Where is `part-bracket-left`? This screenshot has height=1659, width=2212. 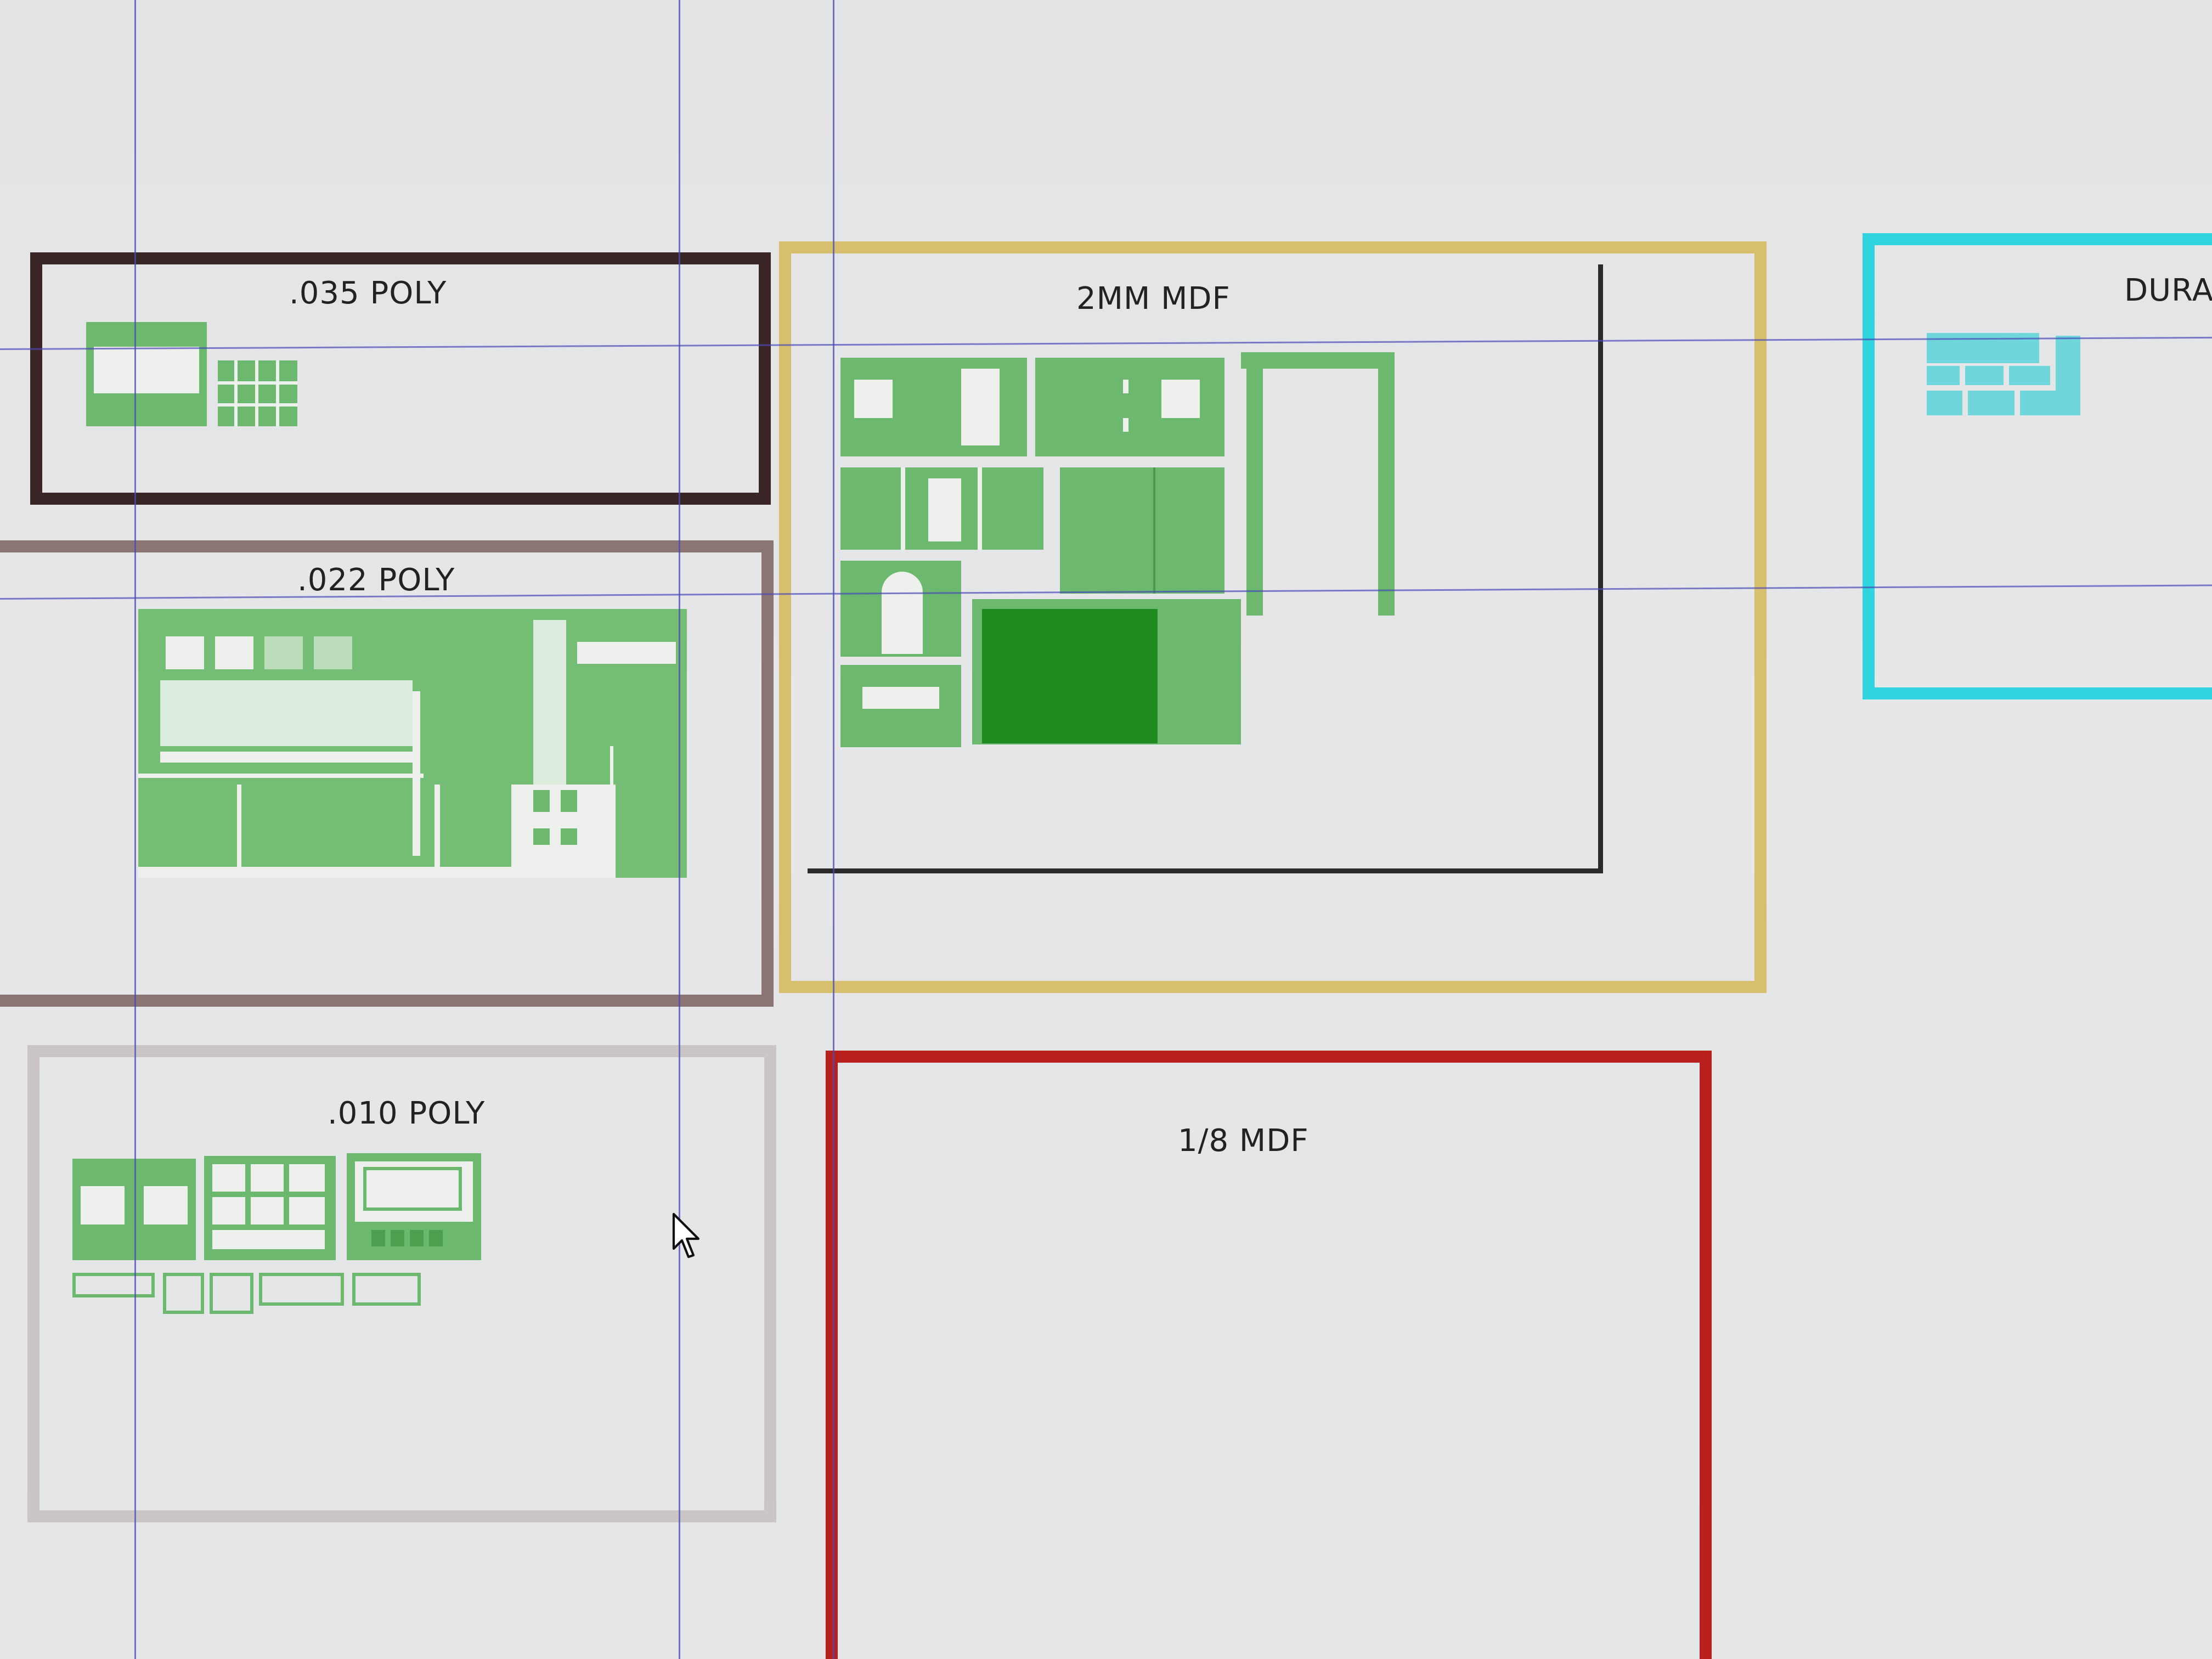
part-bracket-left is located at coordinates (1255, 484).